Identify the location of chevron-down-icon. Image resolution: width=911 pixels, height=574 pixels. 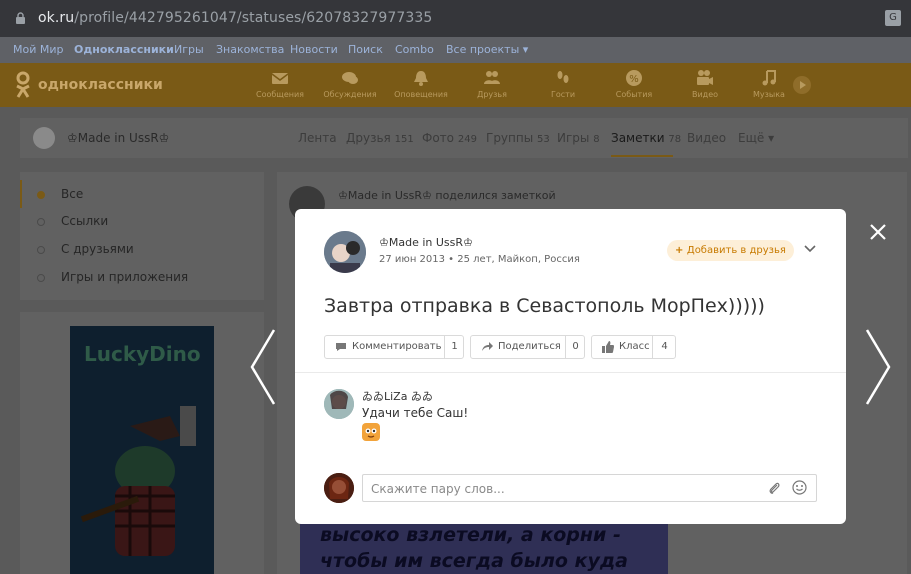
(810, 249).